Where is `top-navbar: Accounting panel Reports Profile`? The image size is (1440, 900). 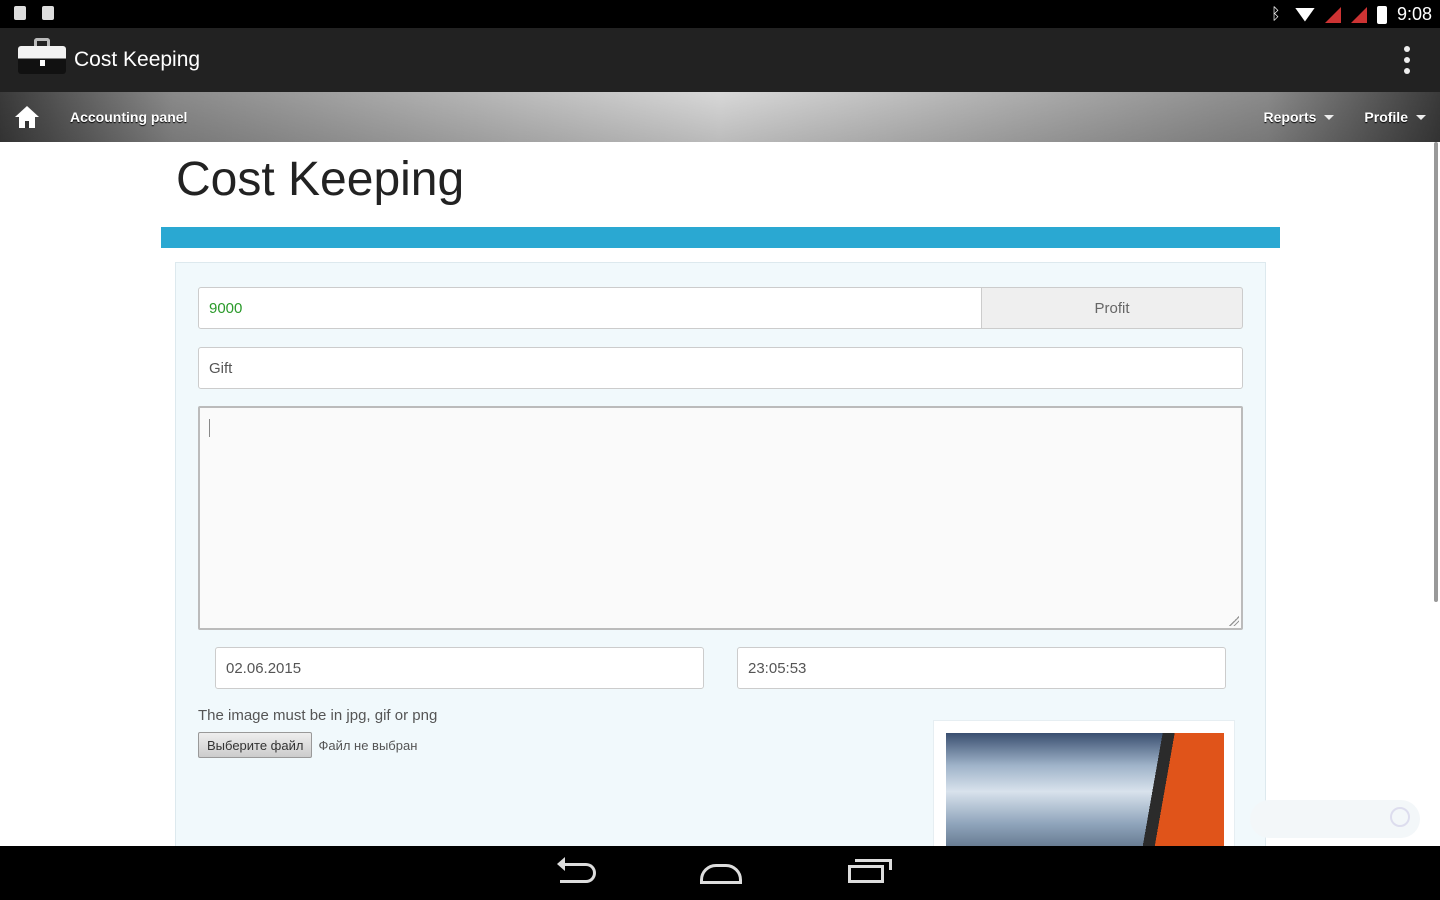
top-navbar: Accounting panel Reports Profile is located at coordinates (720, 117).